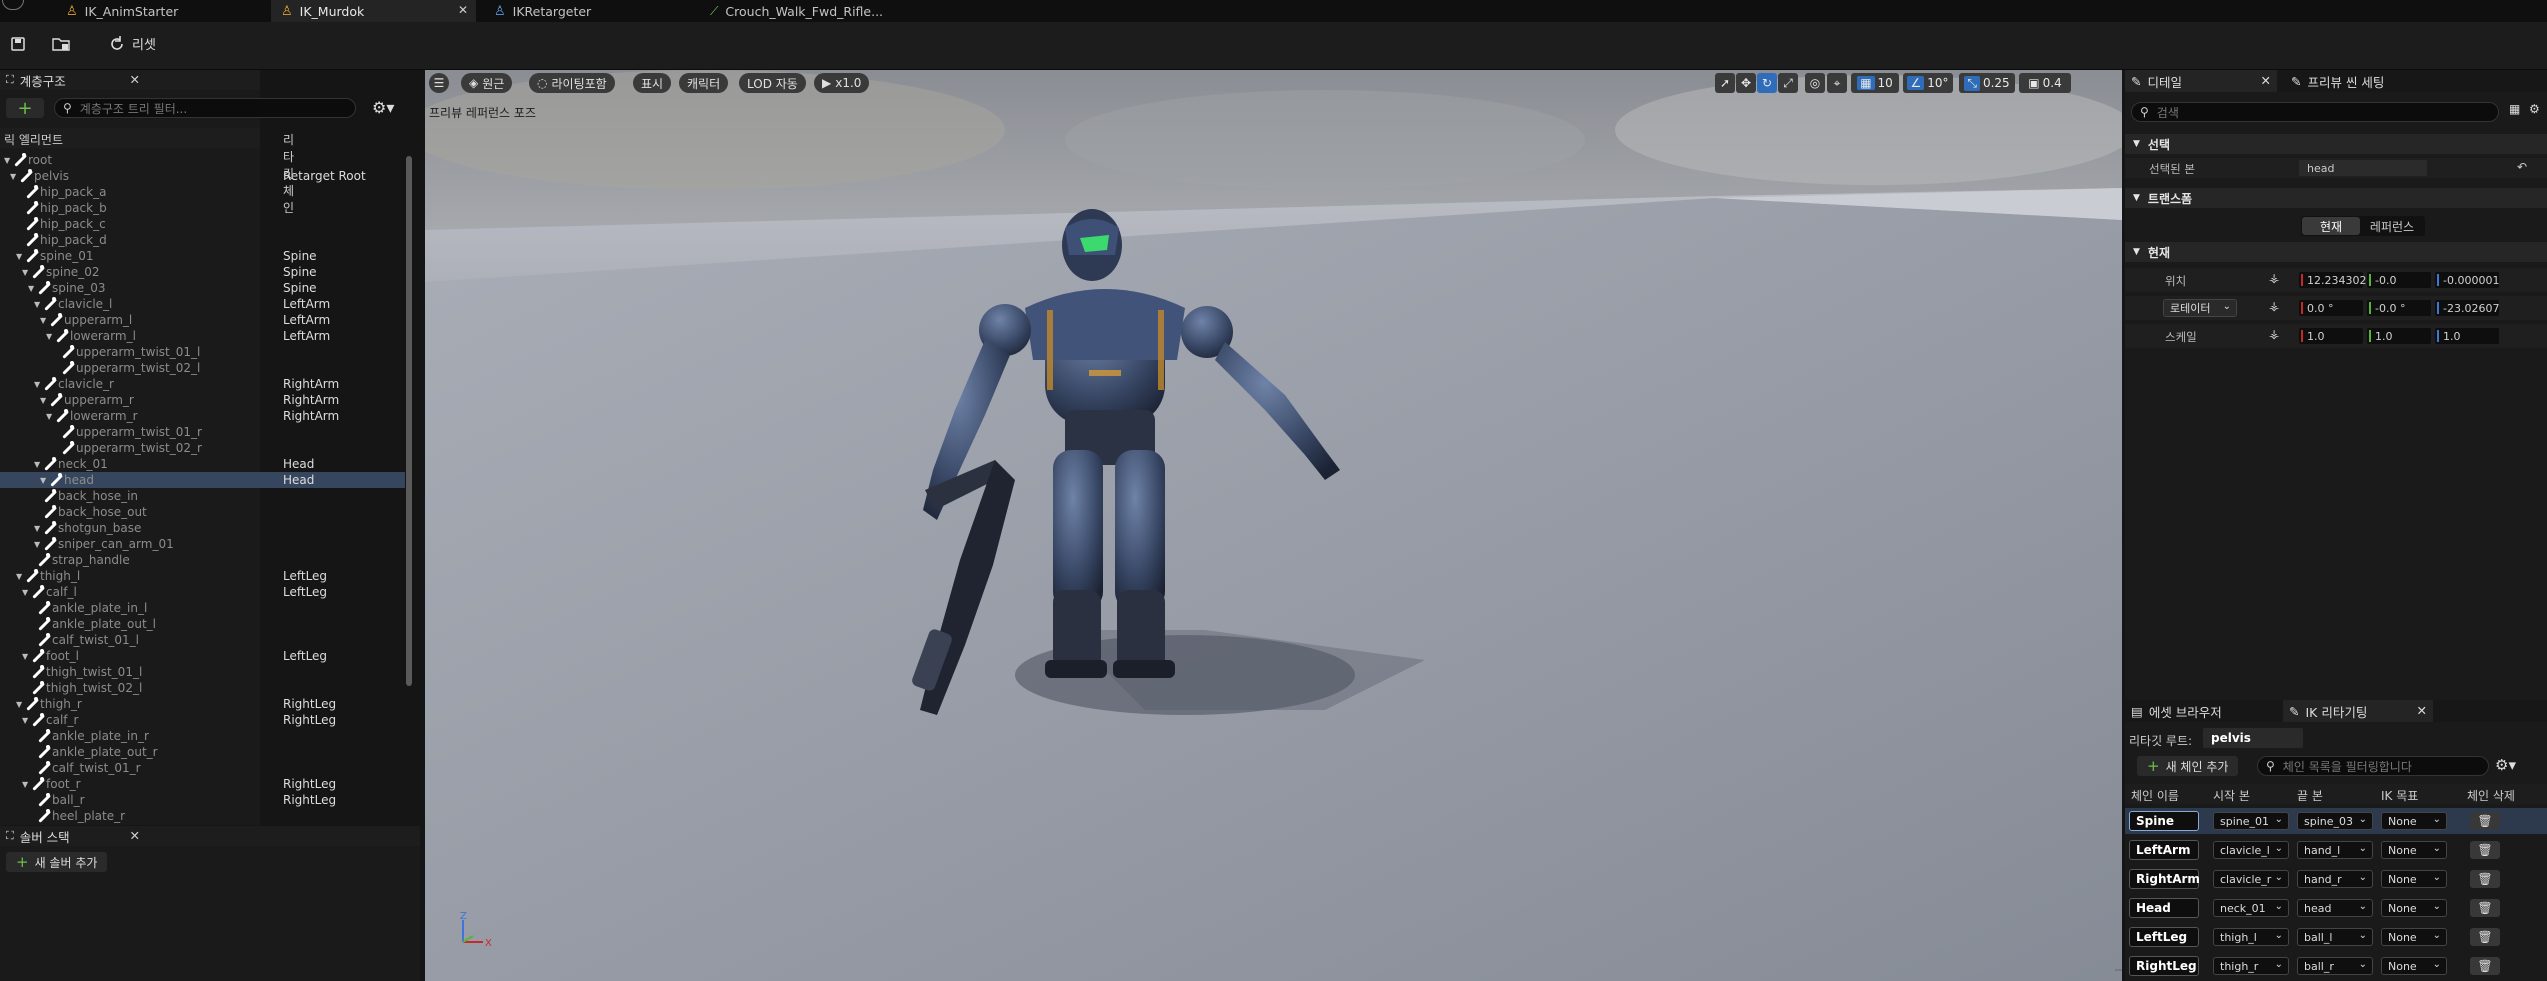 The width and height of the screenshot is (2547, 981). I want to click on hierarchy-row: ▼ upperarm_l LeftArm, so click(202, 320).